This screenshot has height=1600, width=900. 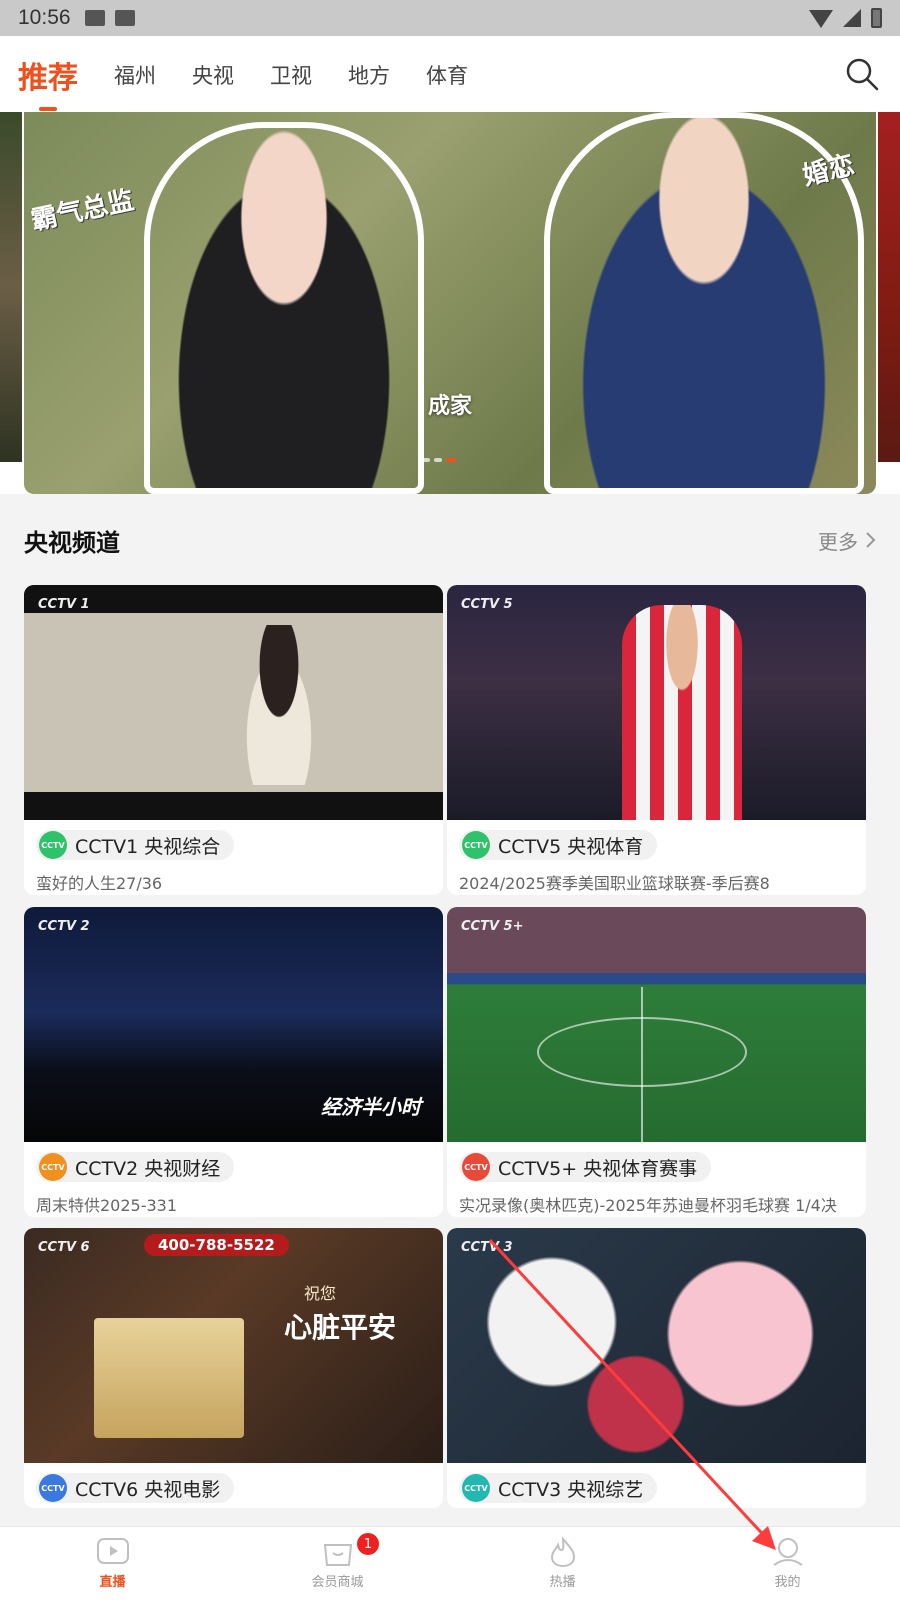 What do you see at coordinates (124, 18) in the screenshot?
I see `app-notification-icon` at bounding box center [124, 18].